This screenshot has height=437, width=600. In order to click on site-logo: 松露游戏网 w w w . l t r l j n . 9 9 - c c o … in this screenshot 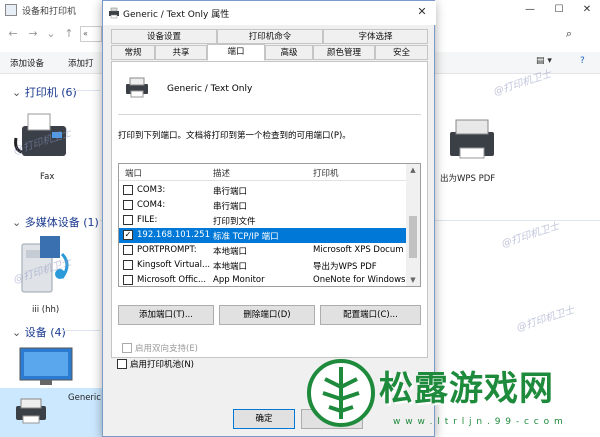, I will do `click(451, 396)`.